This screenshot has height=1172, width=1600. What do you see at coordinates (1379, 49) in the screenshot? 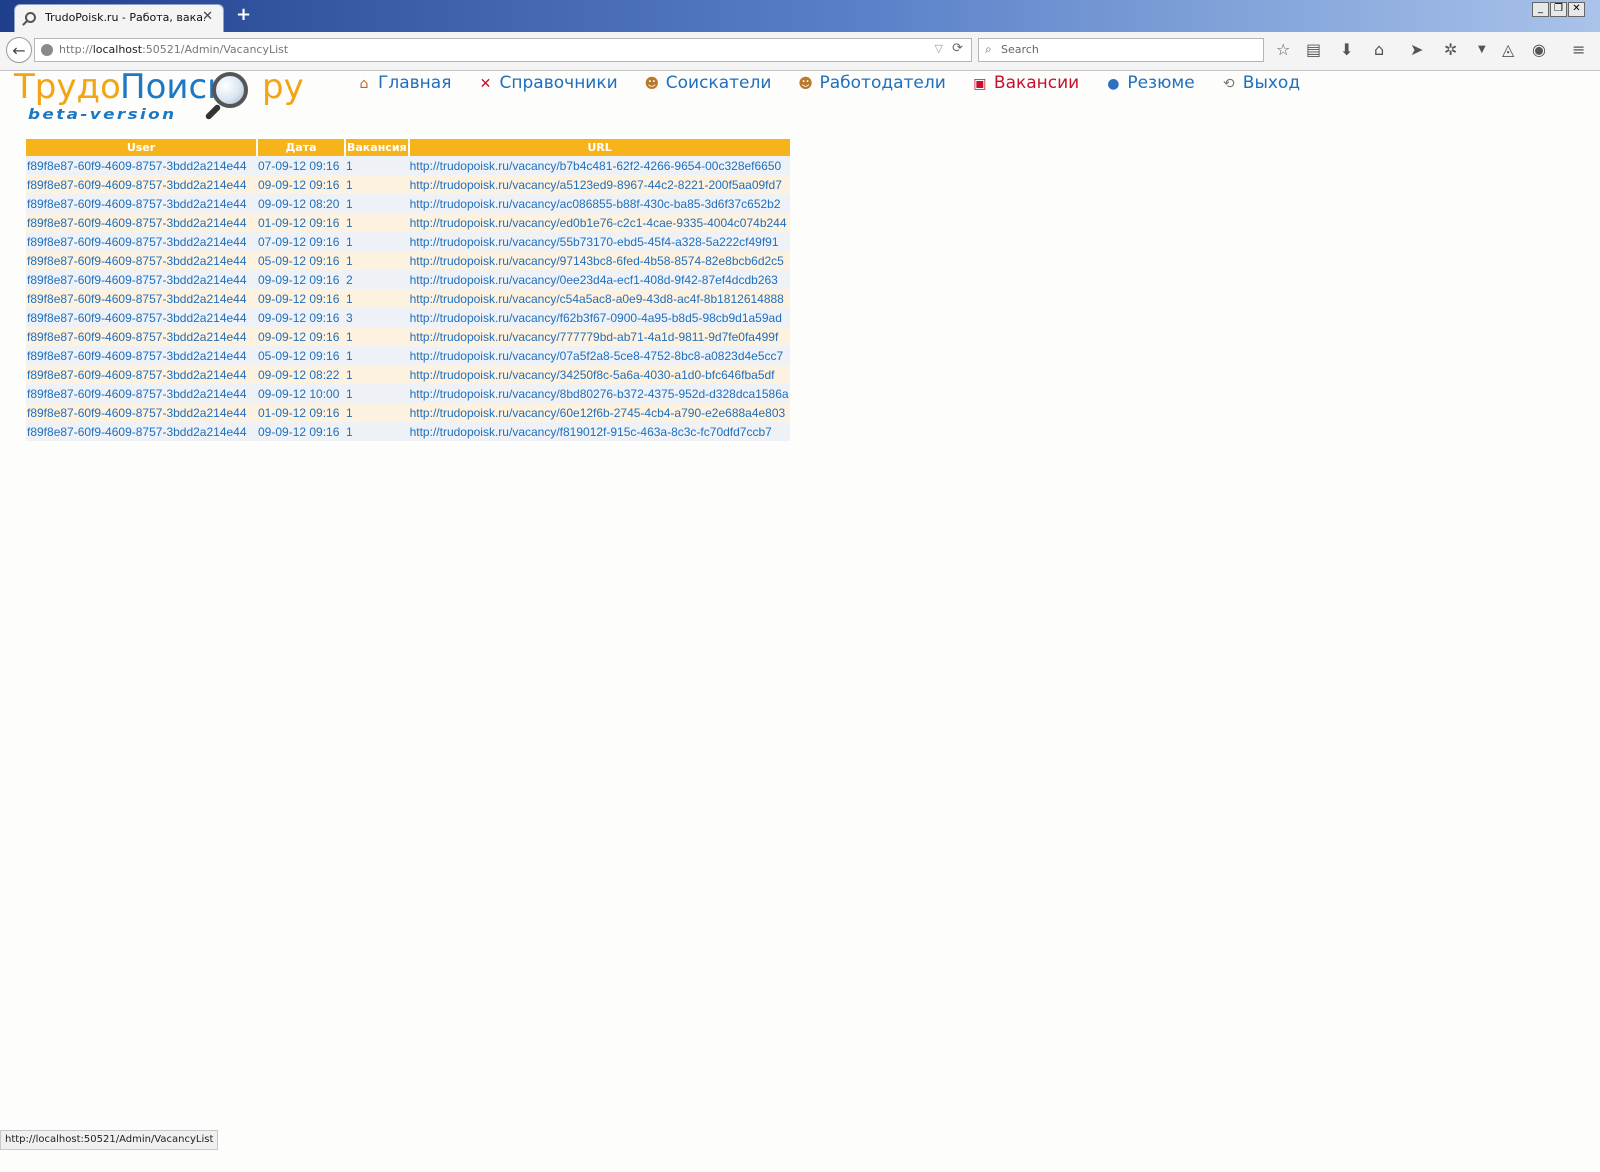
I see `home-icon: ⌂` at bounding box center [1379, 49].